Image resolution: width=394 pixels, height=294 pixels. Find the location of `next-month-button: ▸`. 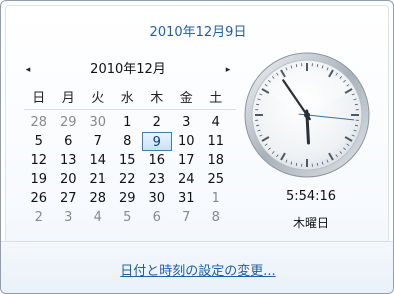

next-month-button: ▸ is located at coordinates (228, 70).